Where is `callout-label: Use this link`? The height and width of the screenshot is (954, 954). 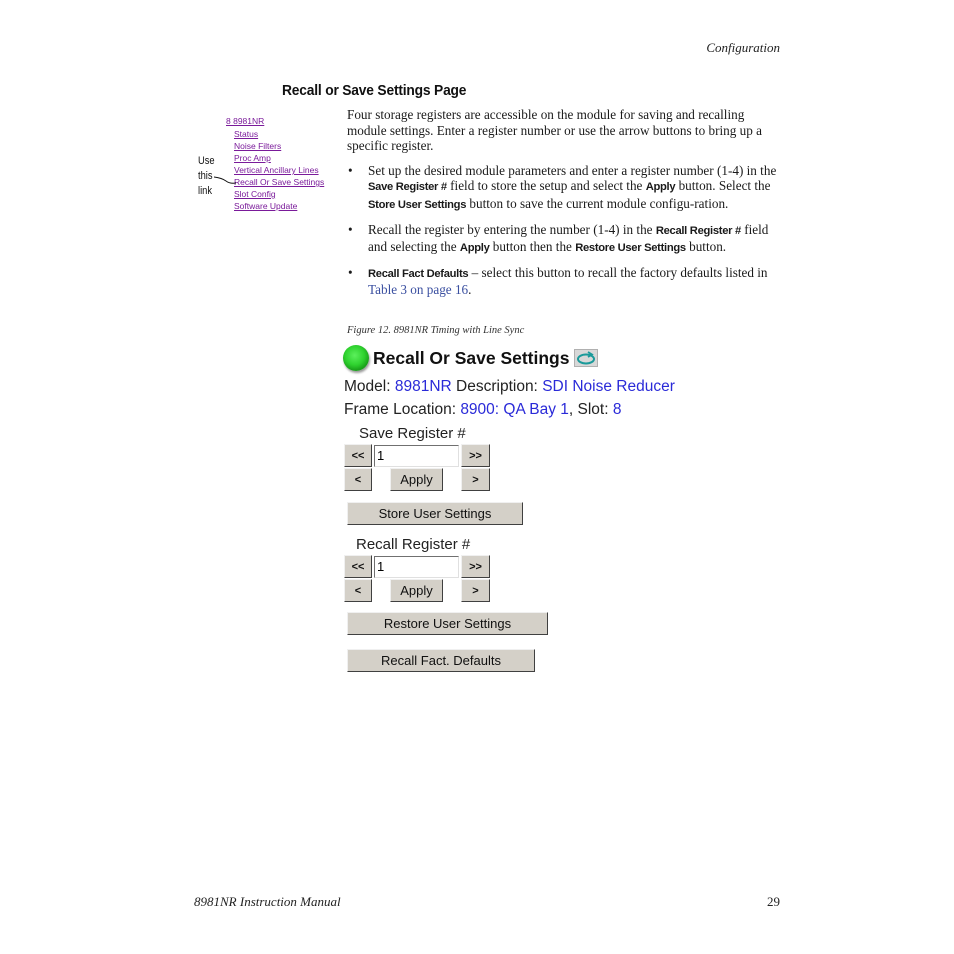
callout-label: Use this link is located at coordinates (206, 176).